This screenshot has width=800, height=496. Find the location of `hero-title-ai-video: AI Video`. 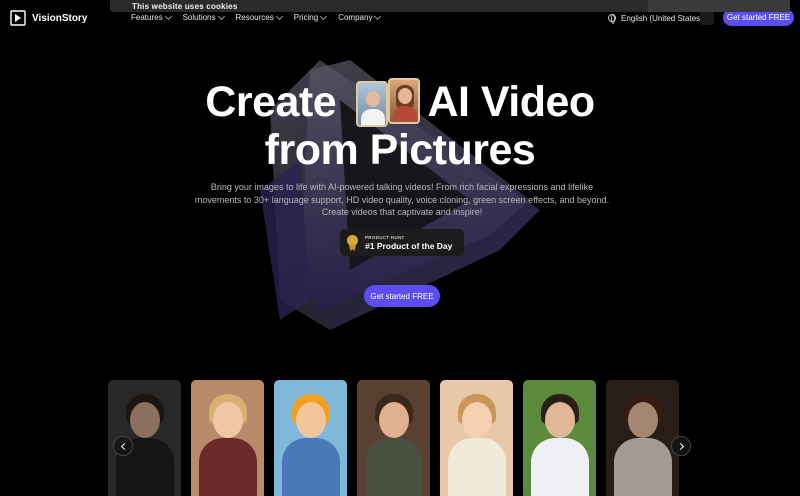

hero-title-ai-video: AI Video is located at coordinates (511, 102).